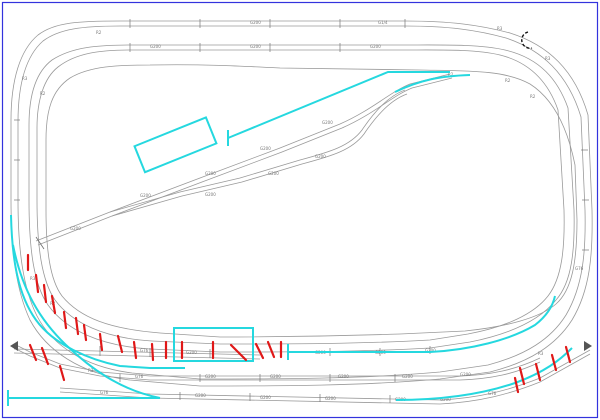 Image resolution: width=600 pixels, height=420 pixels. What do you see at coordinates (175, 145) in the screenshot?
I see `highlight-box-siding` at bounding box center [175, 145].